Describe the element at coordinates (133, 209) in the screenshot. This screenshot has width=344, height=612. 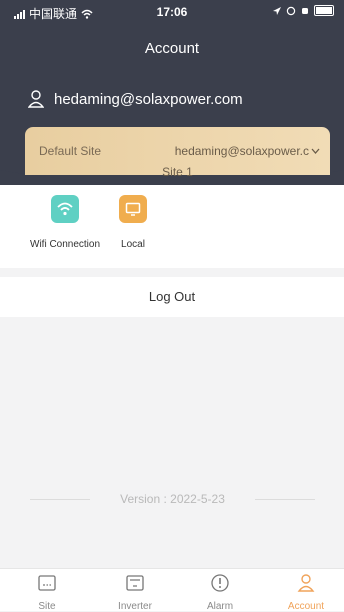
I see `monitor-icon` at that location.